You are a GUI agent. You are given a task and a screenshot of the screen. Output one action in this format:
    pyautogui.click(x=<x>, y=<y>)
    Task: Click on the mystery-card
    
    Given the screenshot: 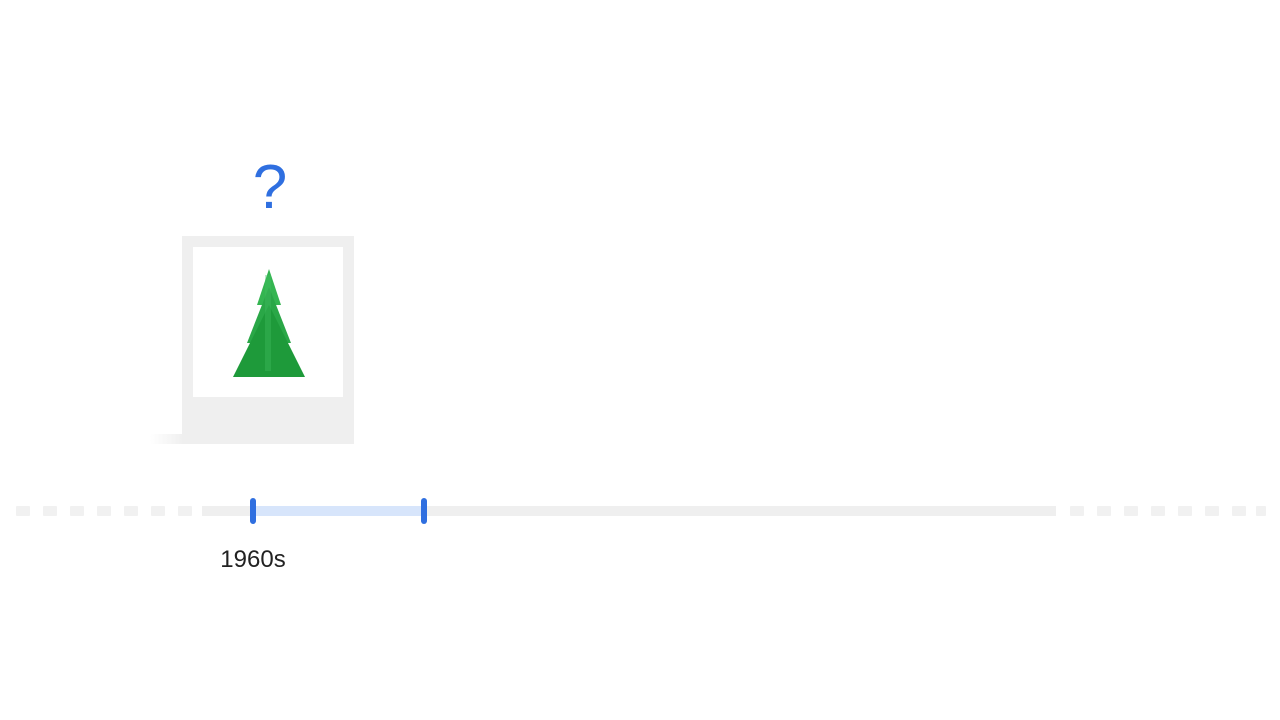 What is the action you would take?
    pyautogui.click(x=268, y=340)
    